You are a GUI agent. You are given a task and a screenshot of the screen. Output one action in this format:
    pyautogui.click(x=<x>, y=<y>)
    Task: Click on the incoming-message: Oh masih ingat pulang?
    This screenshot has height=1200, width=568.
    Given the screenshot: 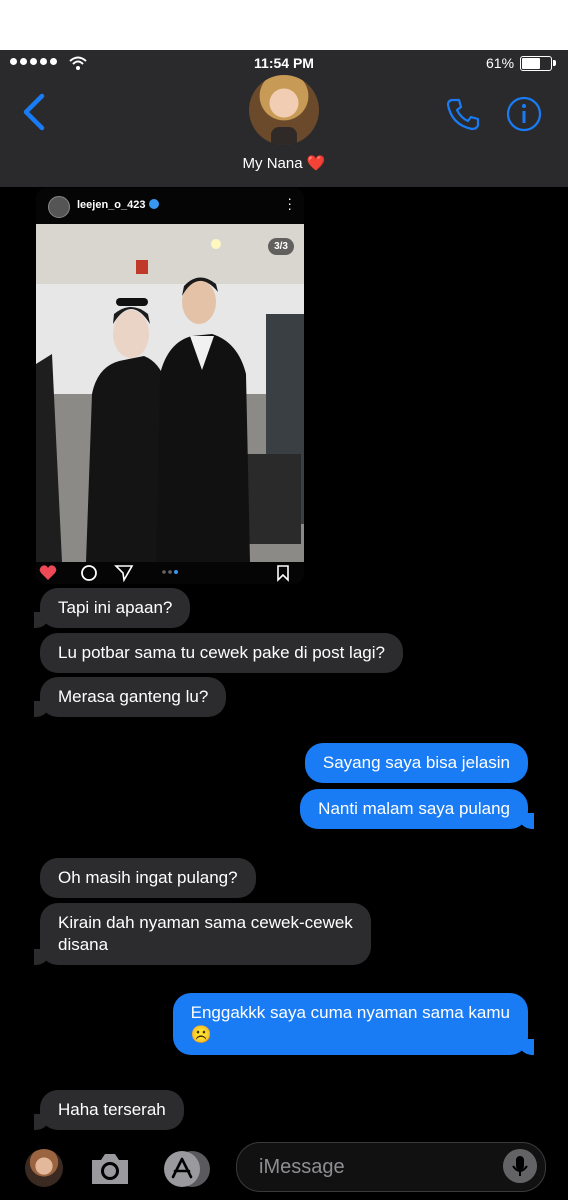 What is the action you would take?
    pyautogui.click(x=148, y=878)
    